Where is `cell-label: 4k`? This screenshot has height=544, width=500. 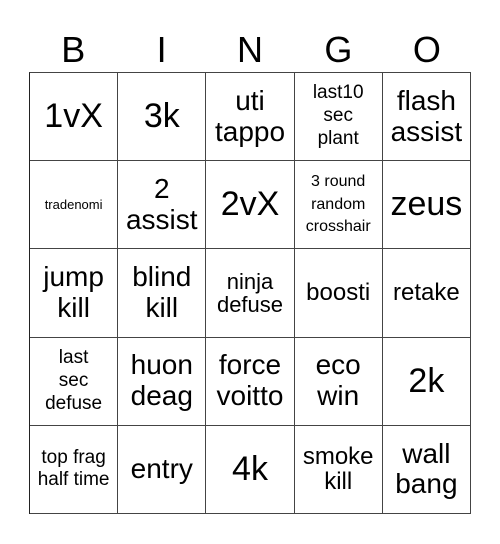 cell-label: 4k is located at coordinates (250, 468).